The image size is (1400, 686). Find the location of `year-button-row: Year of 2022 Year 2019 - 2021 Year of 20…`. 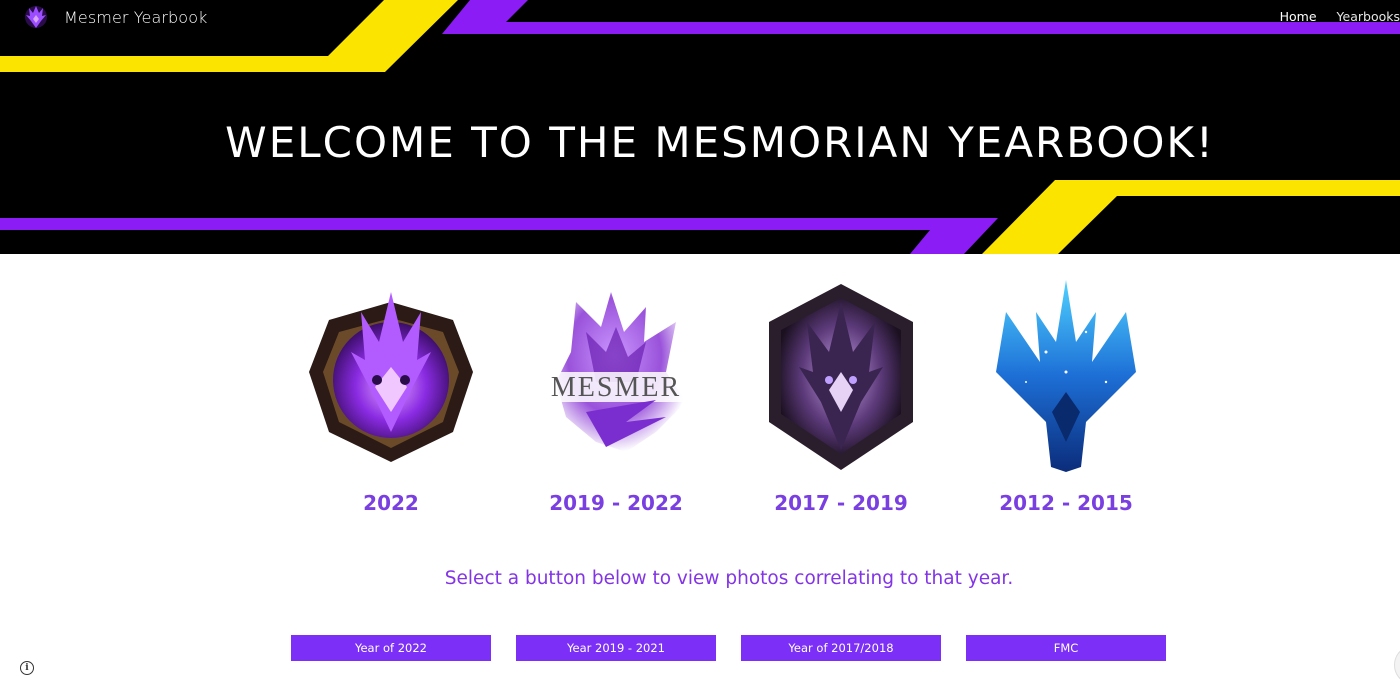

year-button-row: Year of 2022 Year 2019 - 2021 Year of 20… is located at coordinates (700, 648).